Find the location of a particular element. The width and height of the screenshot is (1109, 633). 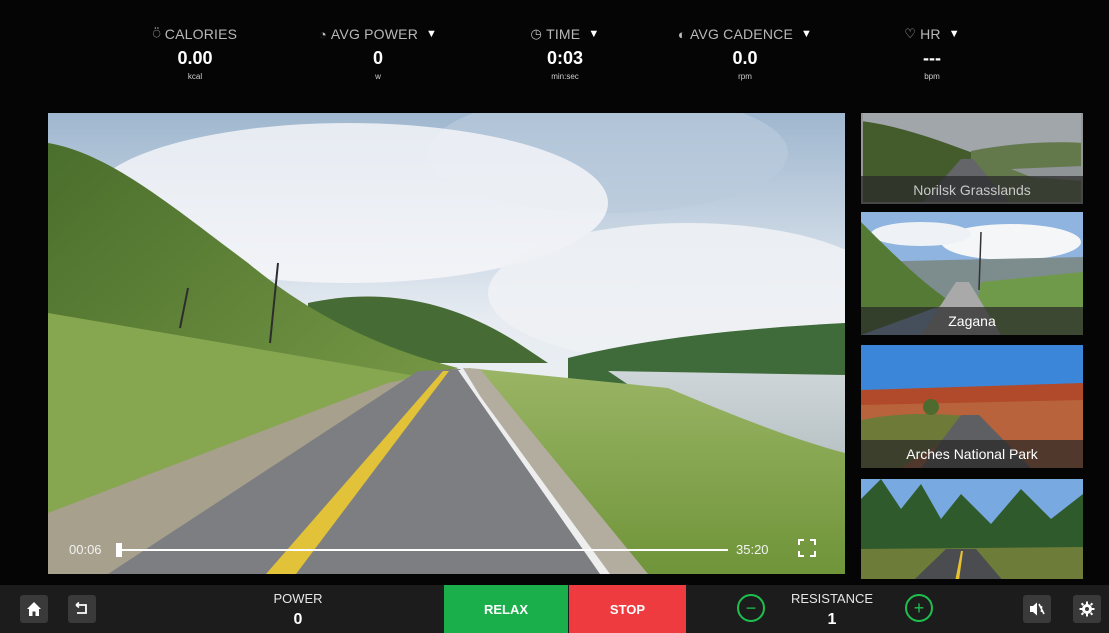

stat-label: TIME is located at coordinates (563, 34).